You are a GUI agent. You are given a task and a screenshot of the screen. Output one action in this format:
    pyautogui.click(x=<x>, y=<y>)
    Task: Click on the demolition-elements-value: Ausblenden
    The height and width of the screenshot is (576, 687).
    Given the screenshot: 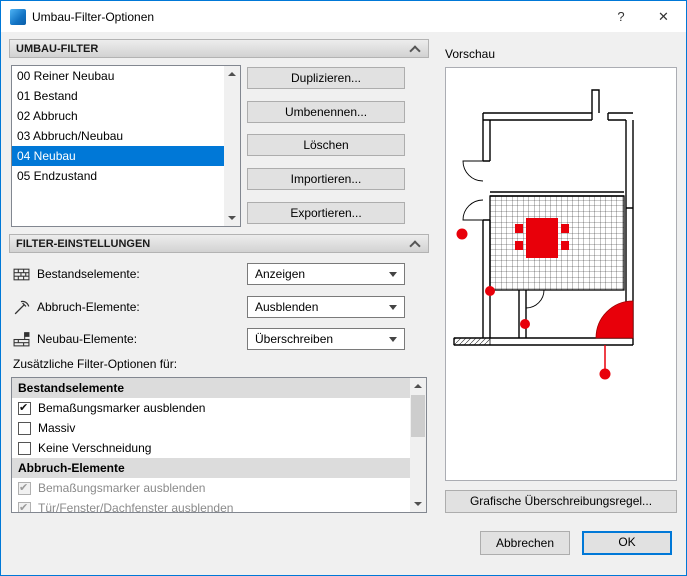 What is the action you would take?
    pyautogui.click(x=287, y=307)
    